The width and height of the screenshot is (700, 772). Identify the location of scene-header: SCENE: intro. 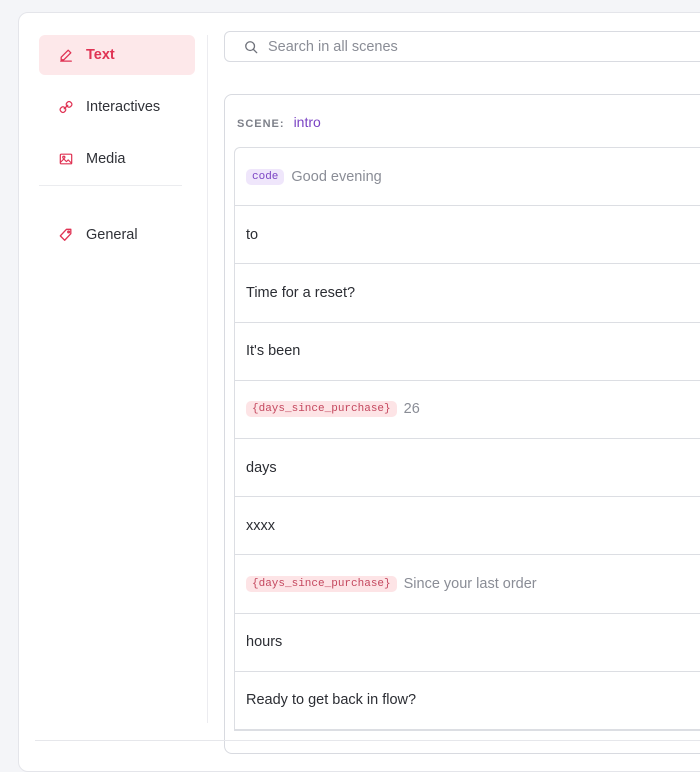
(279, 122).